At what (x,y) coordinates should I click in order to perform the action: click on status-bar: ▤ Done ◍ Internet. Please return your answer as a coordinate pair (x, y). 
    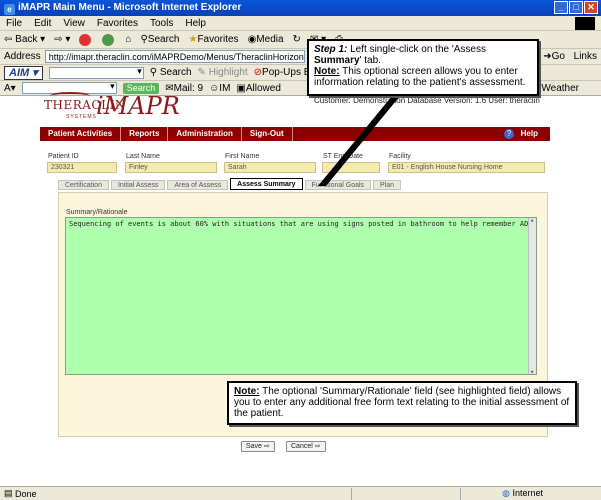
    Looking at the image, I should click on (300, 493).